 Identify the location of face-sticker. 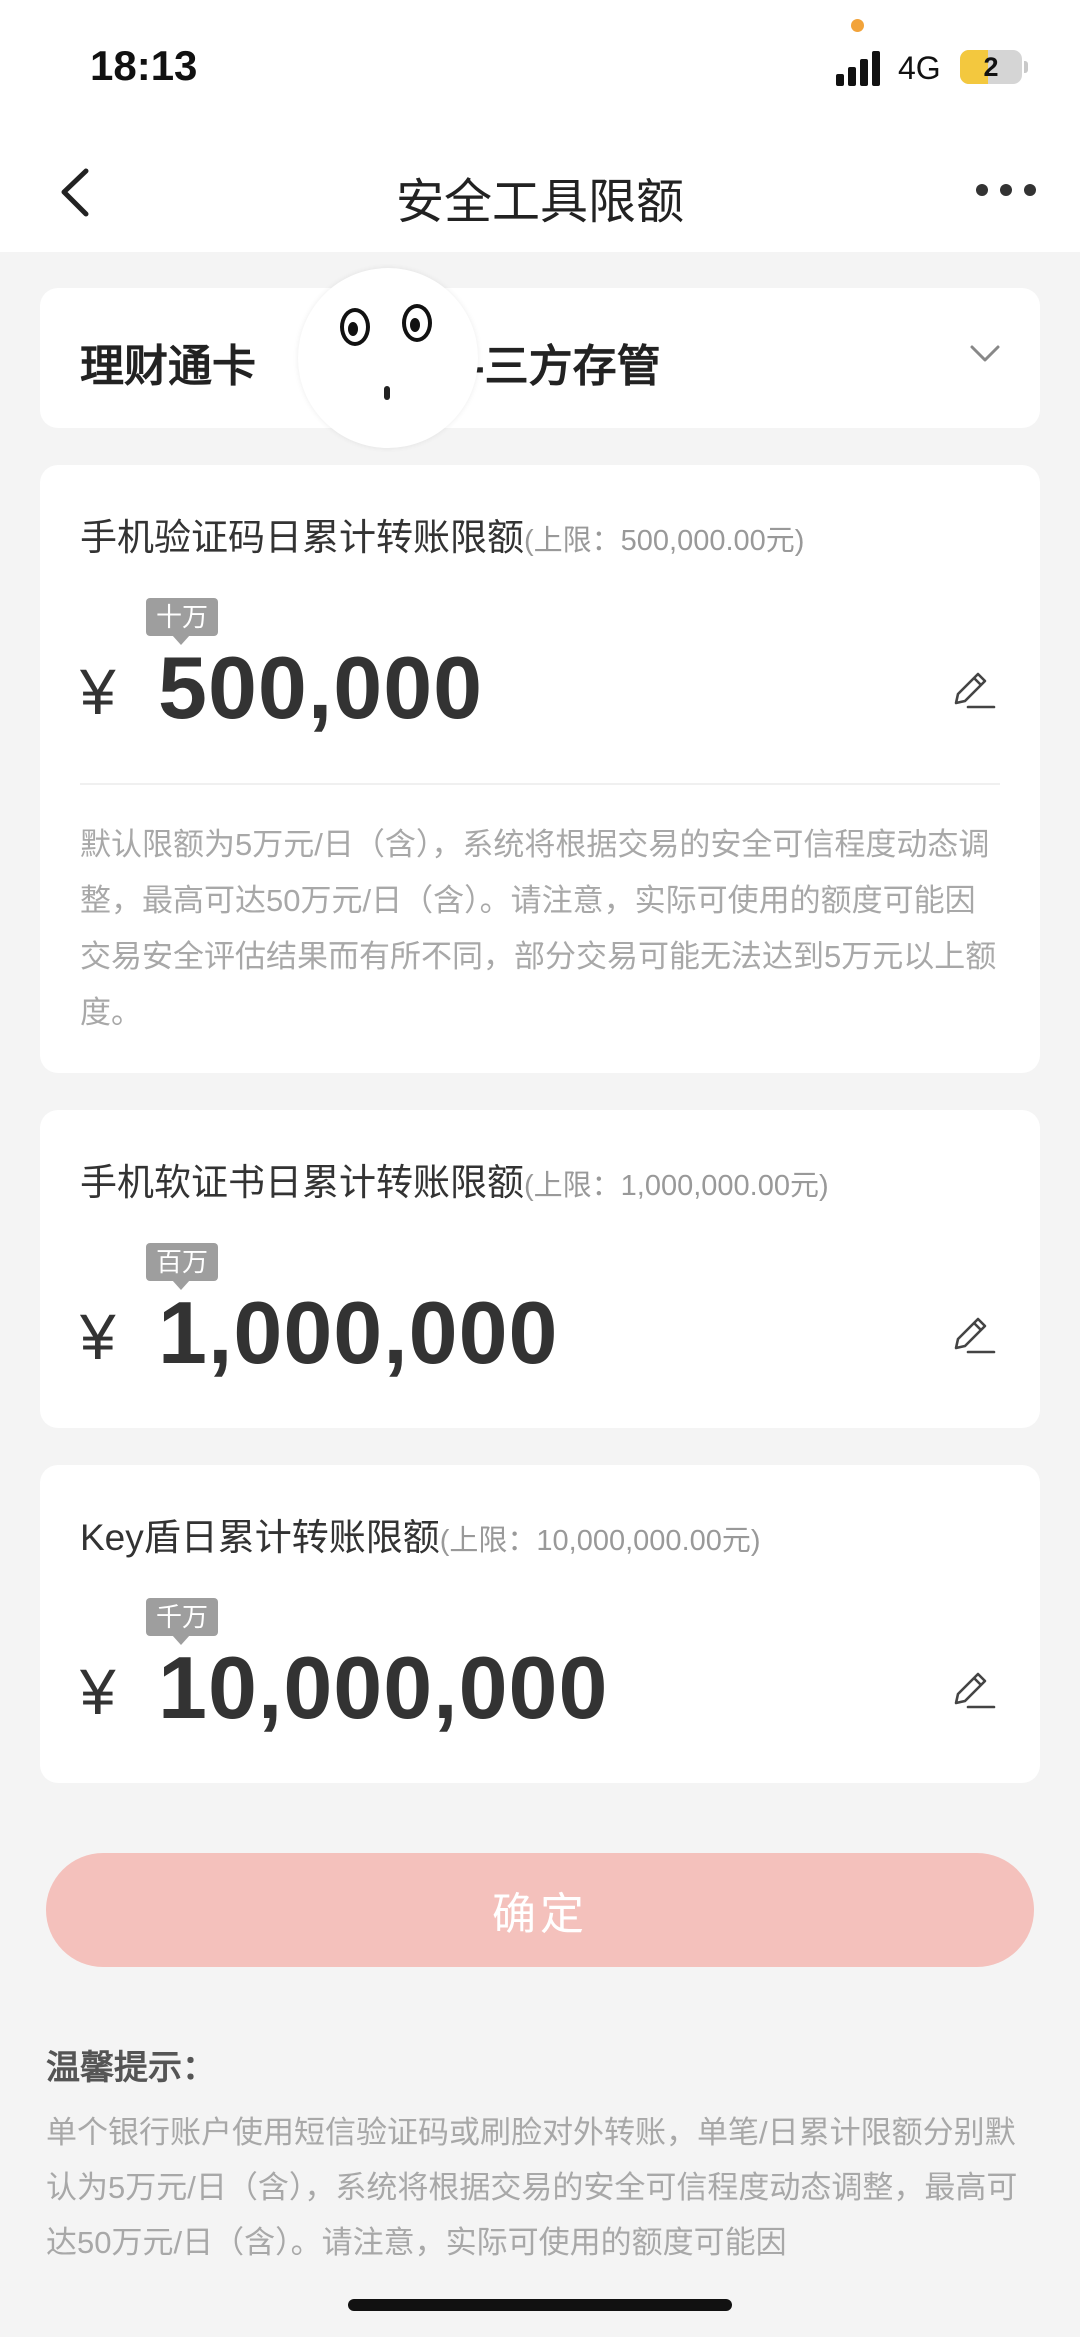
(388, 358).